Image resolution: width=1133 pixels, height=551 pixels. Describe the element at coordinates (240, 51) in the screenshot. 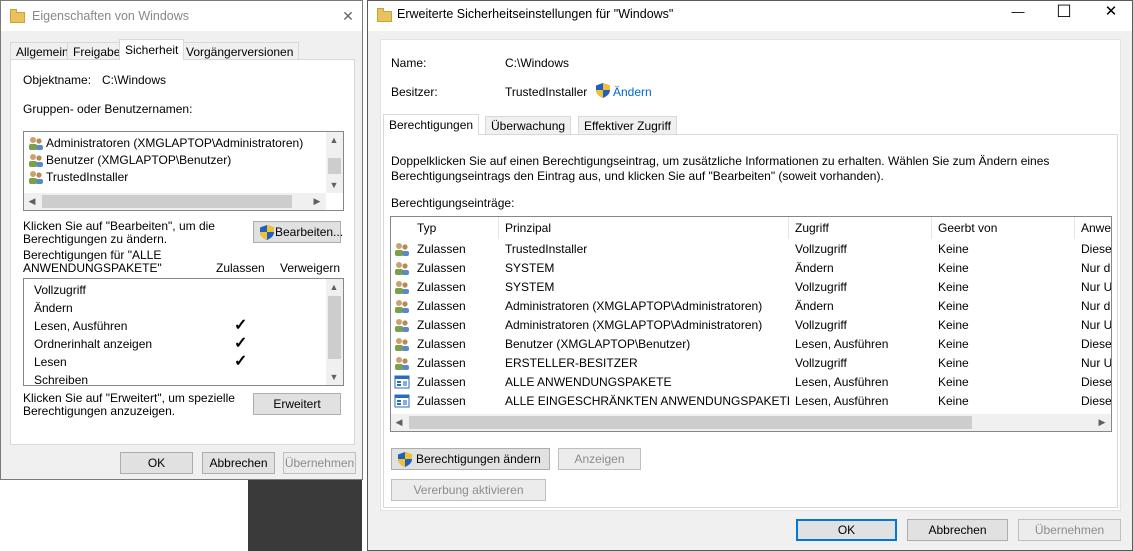

I see `tab-vorgaengerversionen: Vorgängerversionen` at that location.